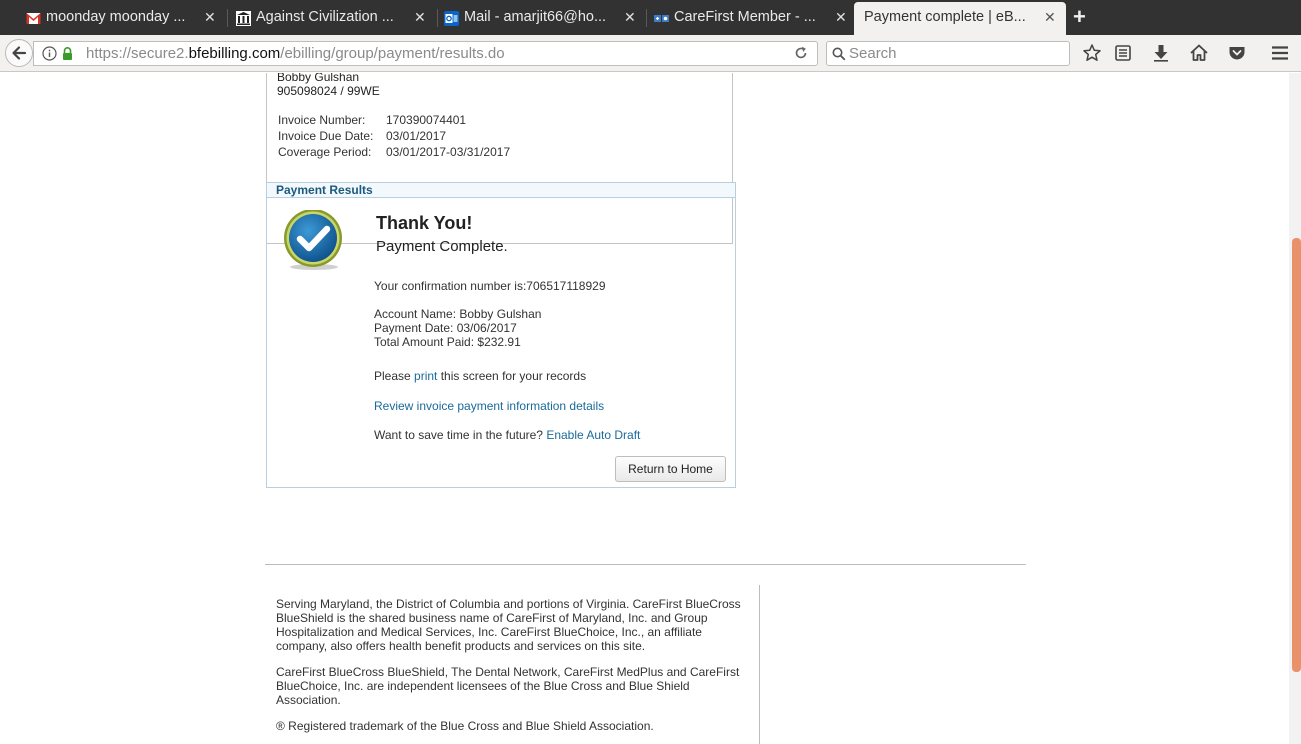 The width and height of the screenshot is (1301, 744). I want to click on gmail-icon, so click(33, 18).